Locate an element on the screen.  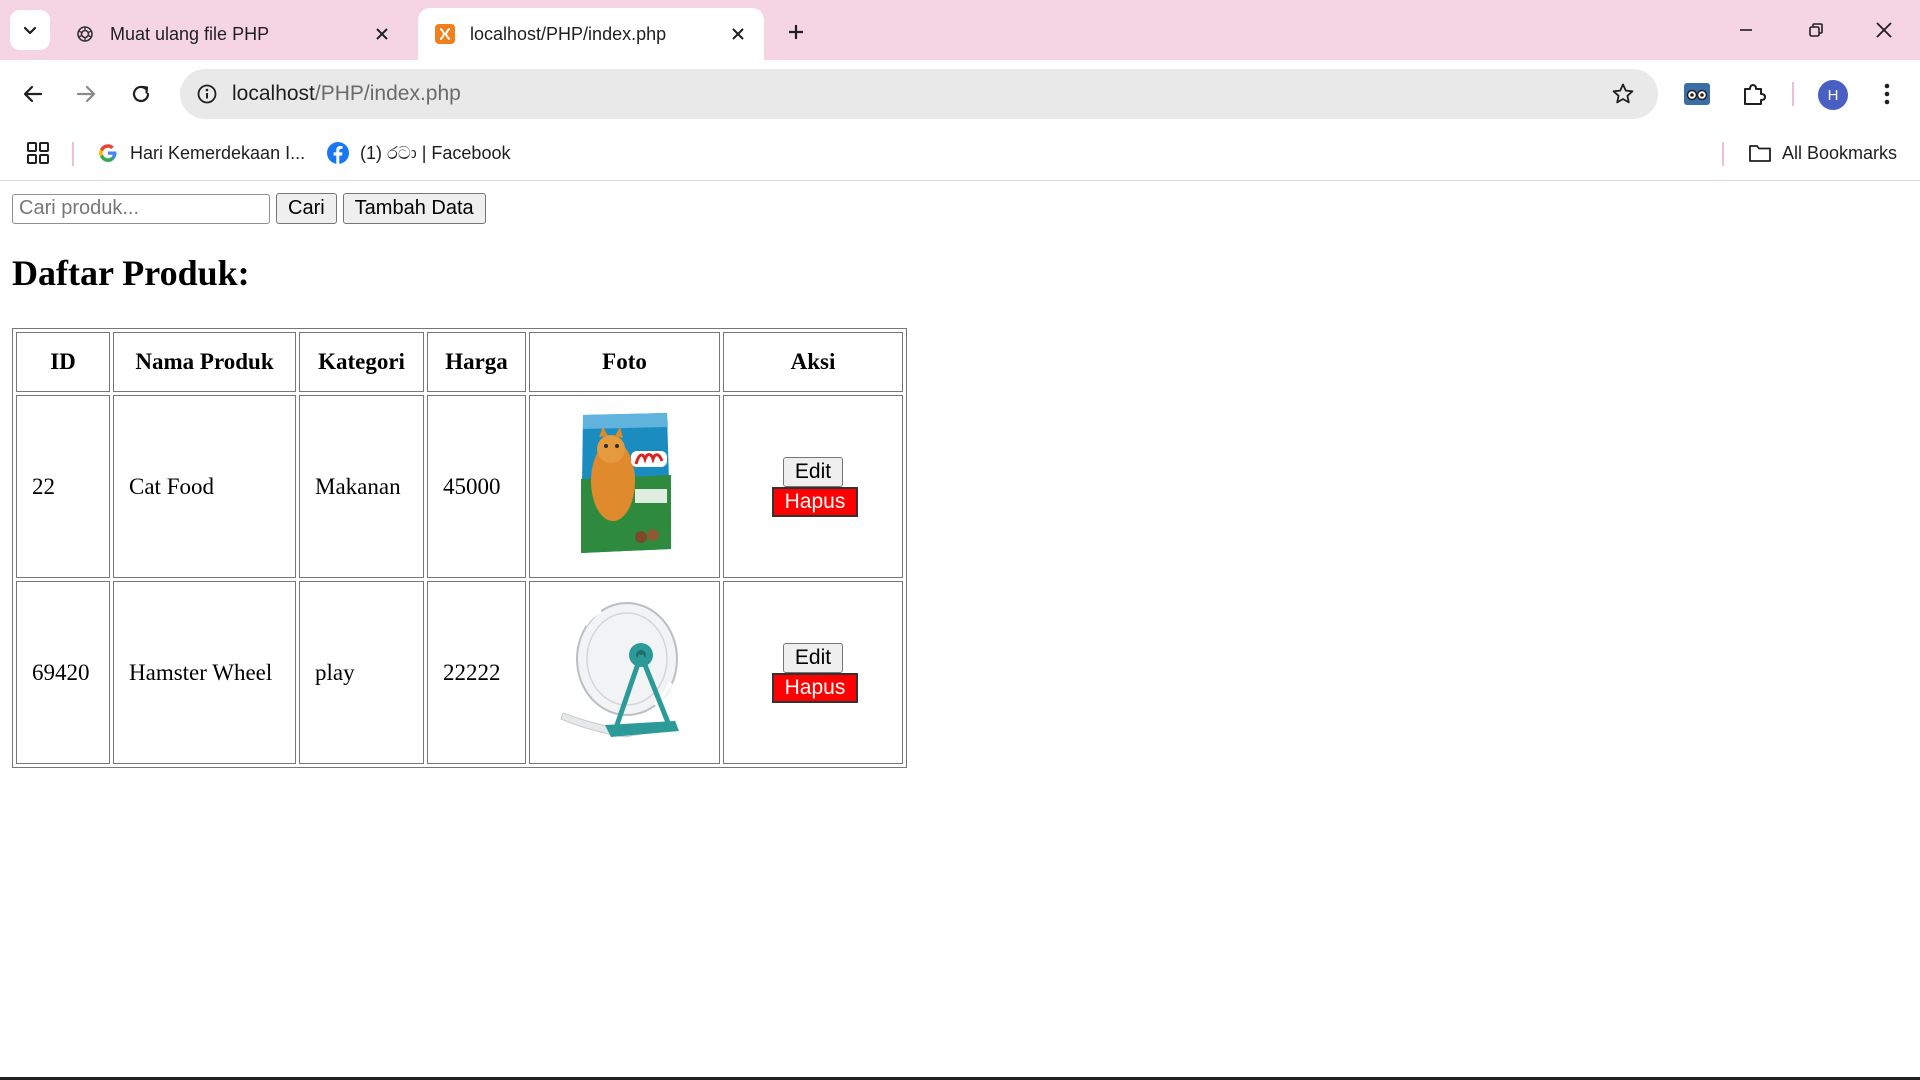
restore-icon is located at coordinates (1816, 30).